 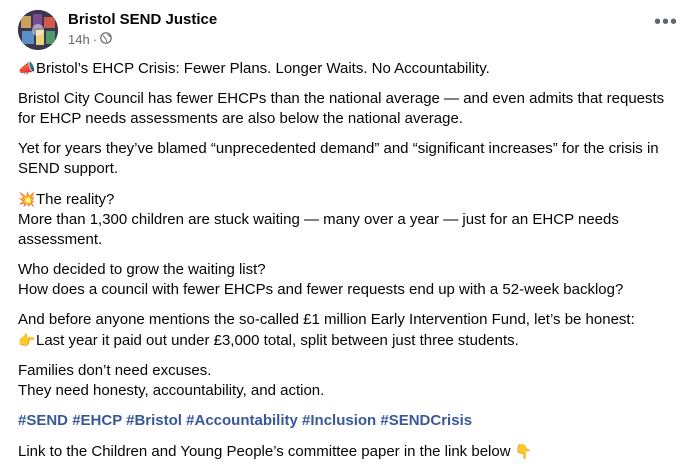 I want to click on page-name: Bristol SEND Justice, so click(x=142, y=19).